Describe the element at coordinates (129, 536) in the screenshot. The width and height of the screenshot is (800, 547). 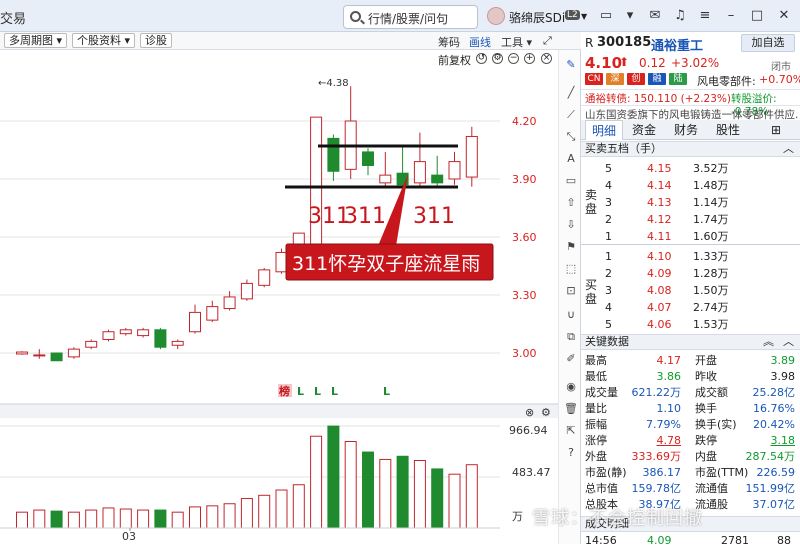
I see `date-label: 03` at that location.